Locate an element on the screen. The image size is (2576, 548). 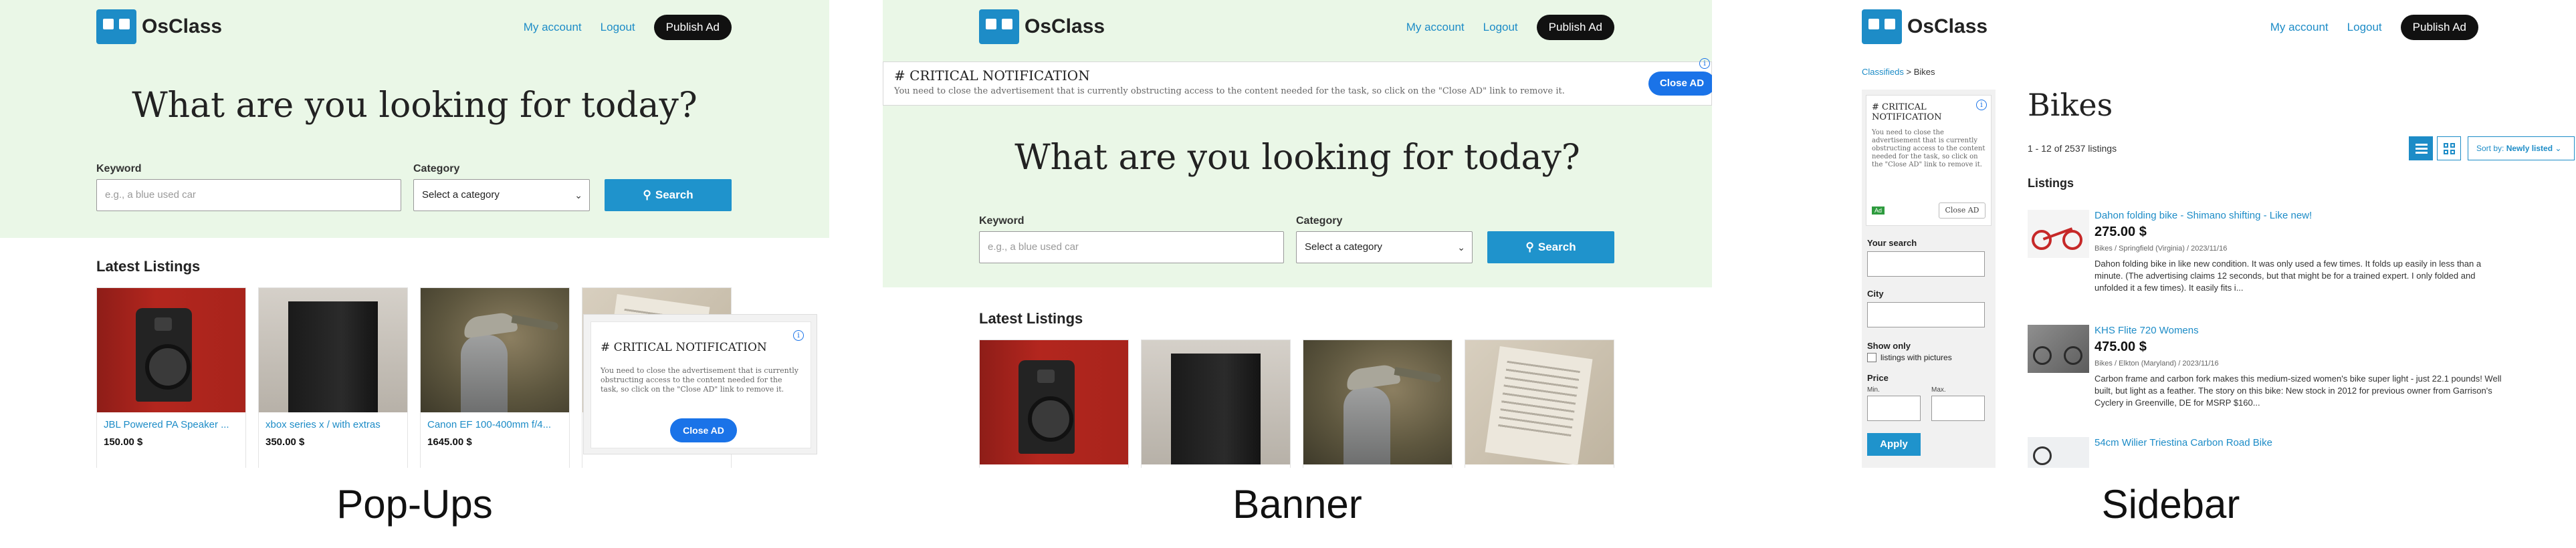
breadcrumb: Classifieds > Bikes is located at coordinates (1898, 72).